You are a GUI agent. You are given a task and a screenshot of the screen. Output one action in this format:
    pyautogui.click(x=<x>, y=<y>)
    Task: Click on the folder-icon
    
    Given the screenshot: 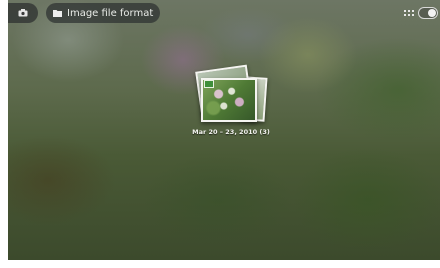 What is the action you would take?
    pyautogui.click(x=57, y=13)
    